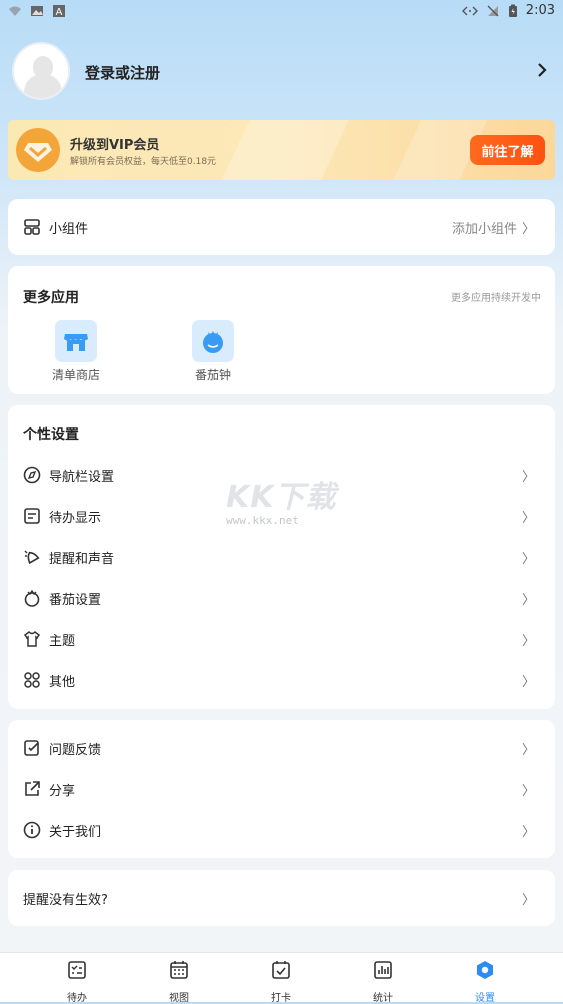 The image size is (563, 1004). Describe the element at coordinates (143, 162) in the screenshot. I see `vip-subtitle: 解锁所有会员权益，每天低至0.18元` at that location.